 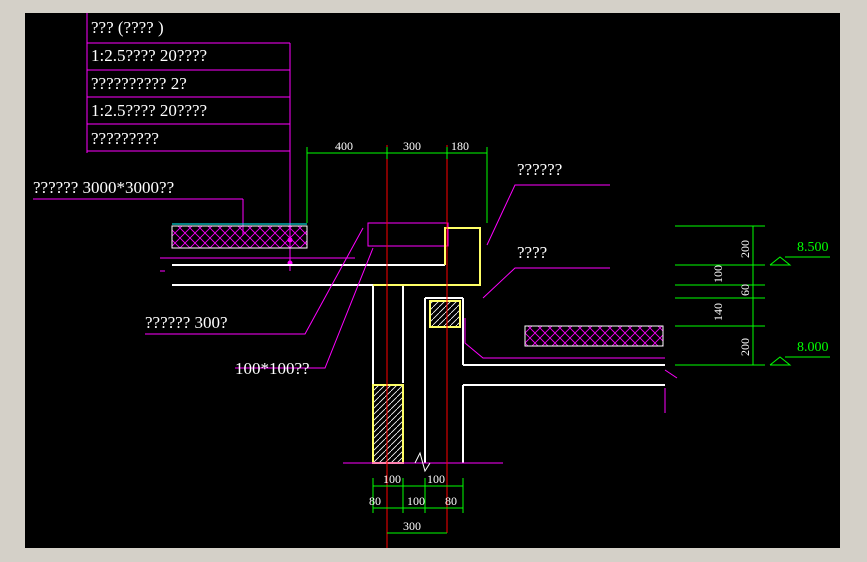 I want to click on beam-section, so click(x=445, y=314).